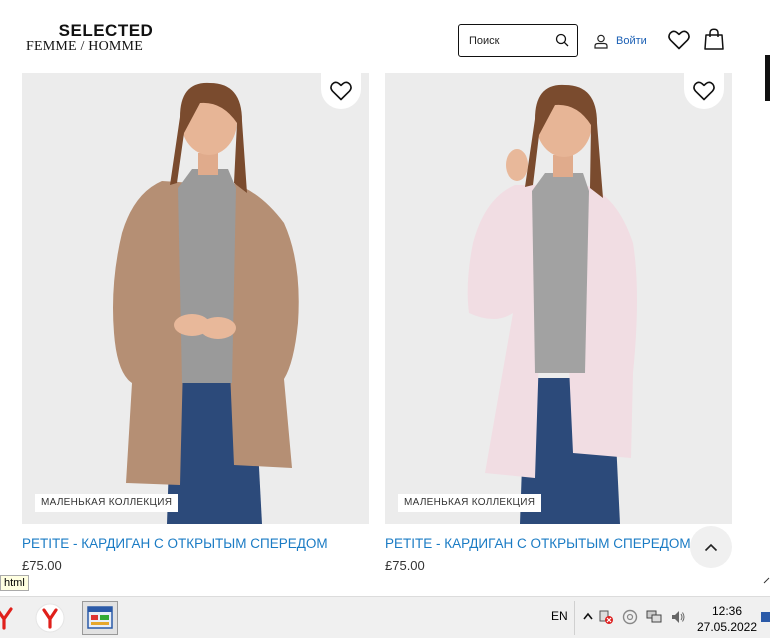 This screenshot has height=638, width=770. I want to click on disc-icon, so click(630, 617).